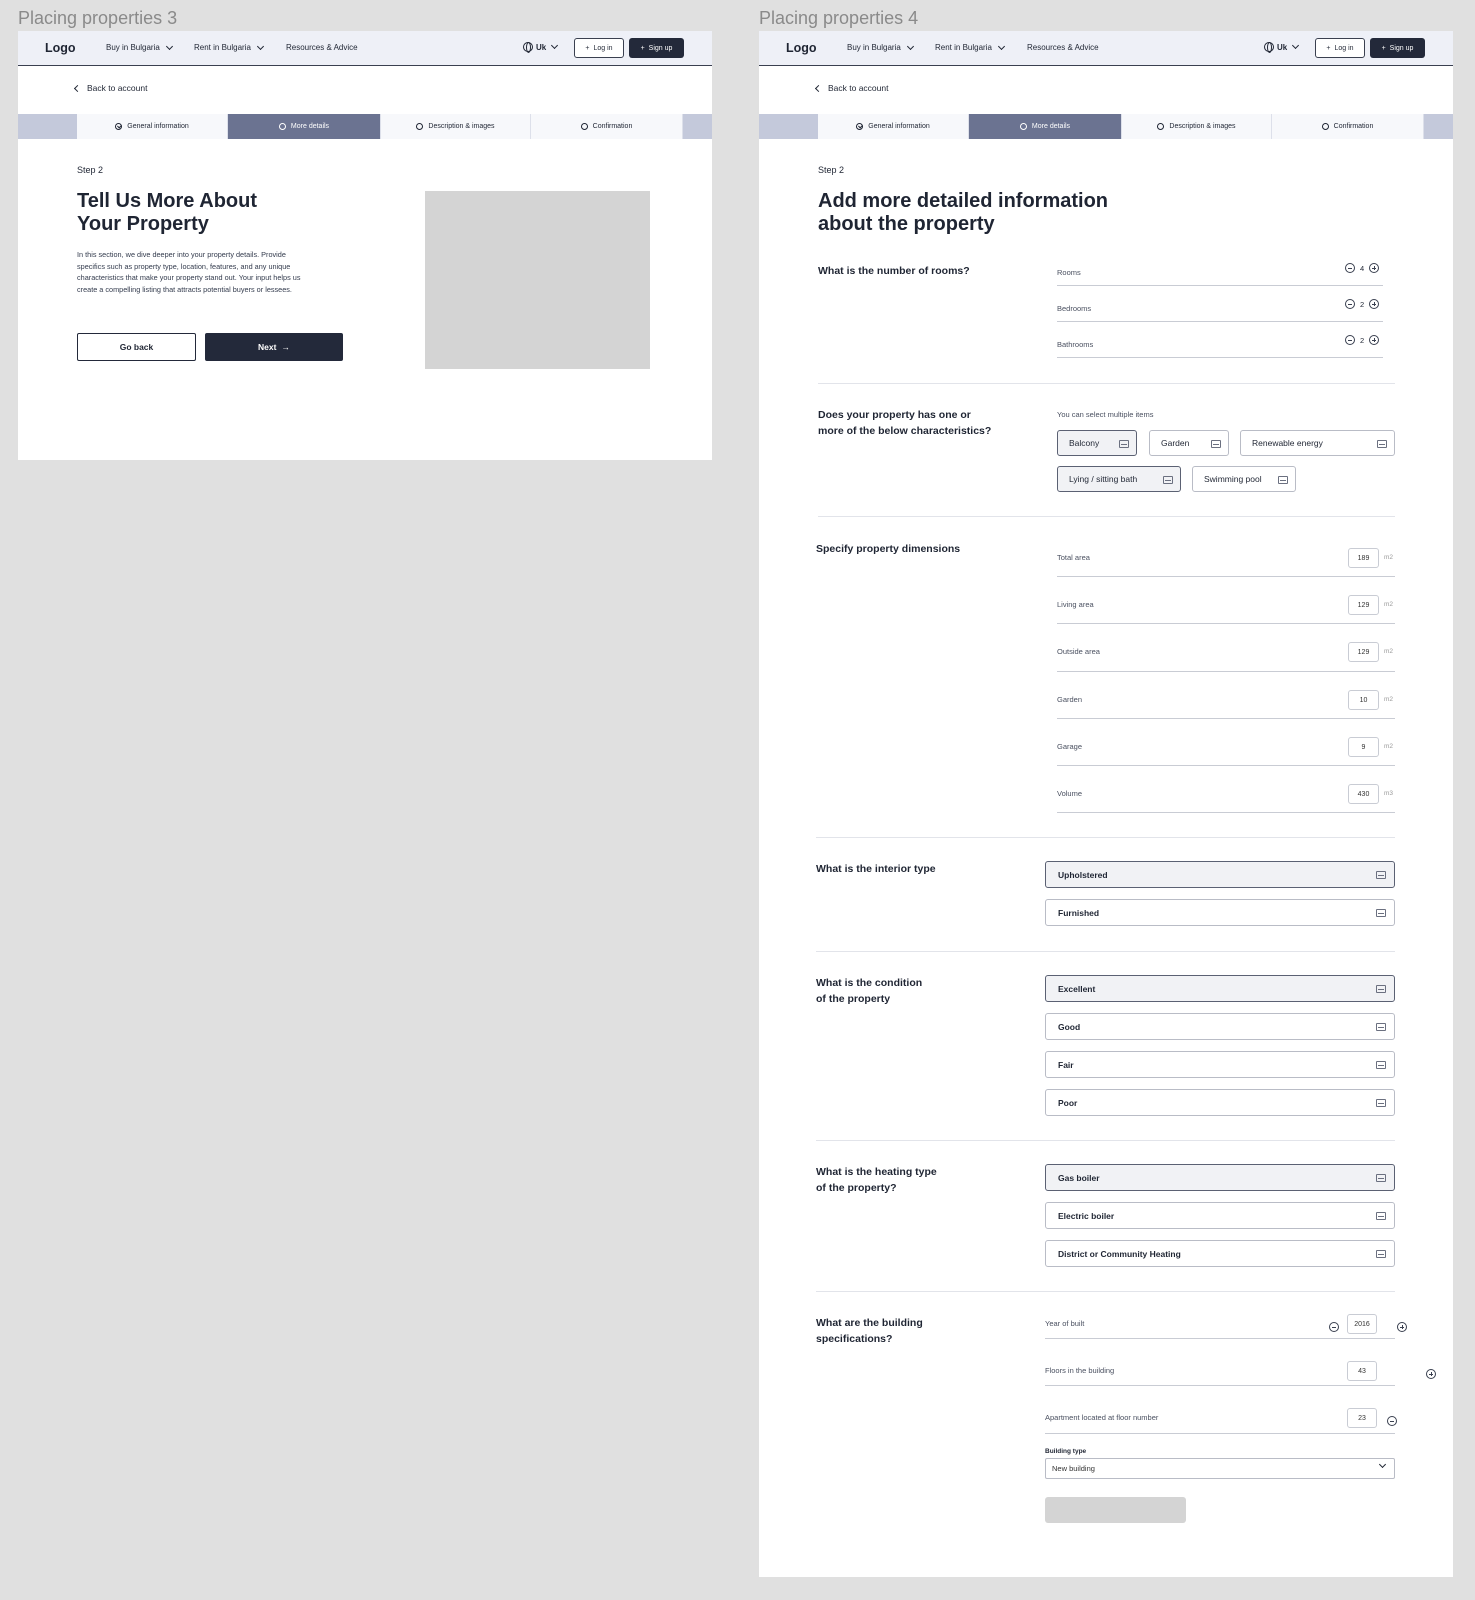 This screenshot has height=1600, width=1475. Describe the element at coordinates (1244, 479) in the screenshot. I see `chip-swimming-pool: Swimming pool` at that location.